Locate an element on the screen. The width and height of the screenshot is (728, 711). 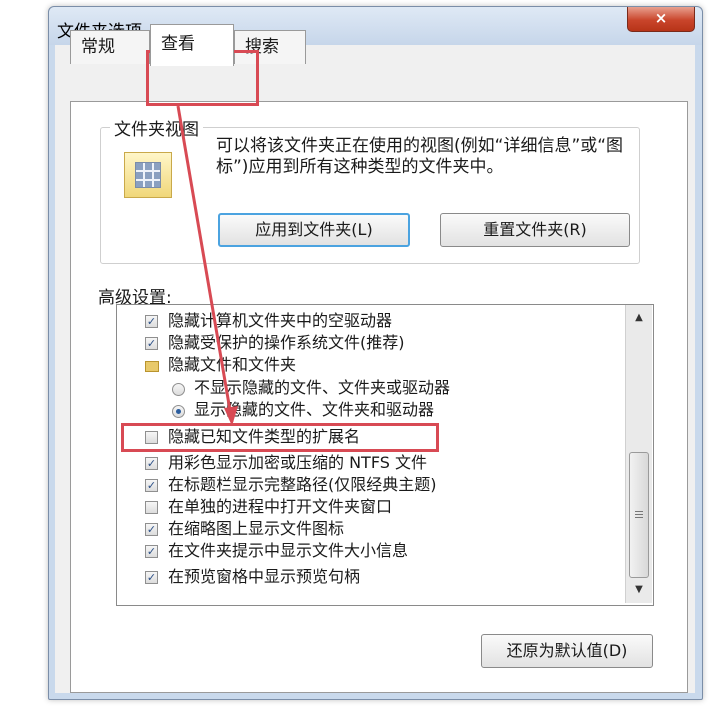
annotation-arrow is located at coordinates (207, 265).